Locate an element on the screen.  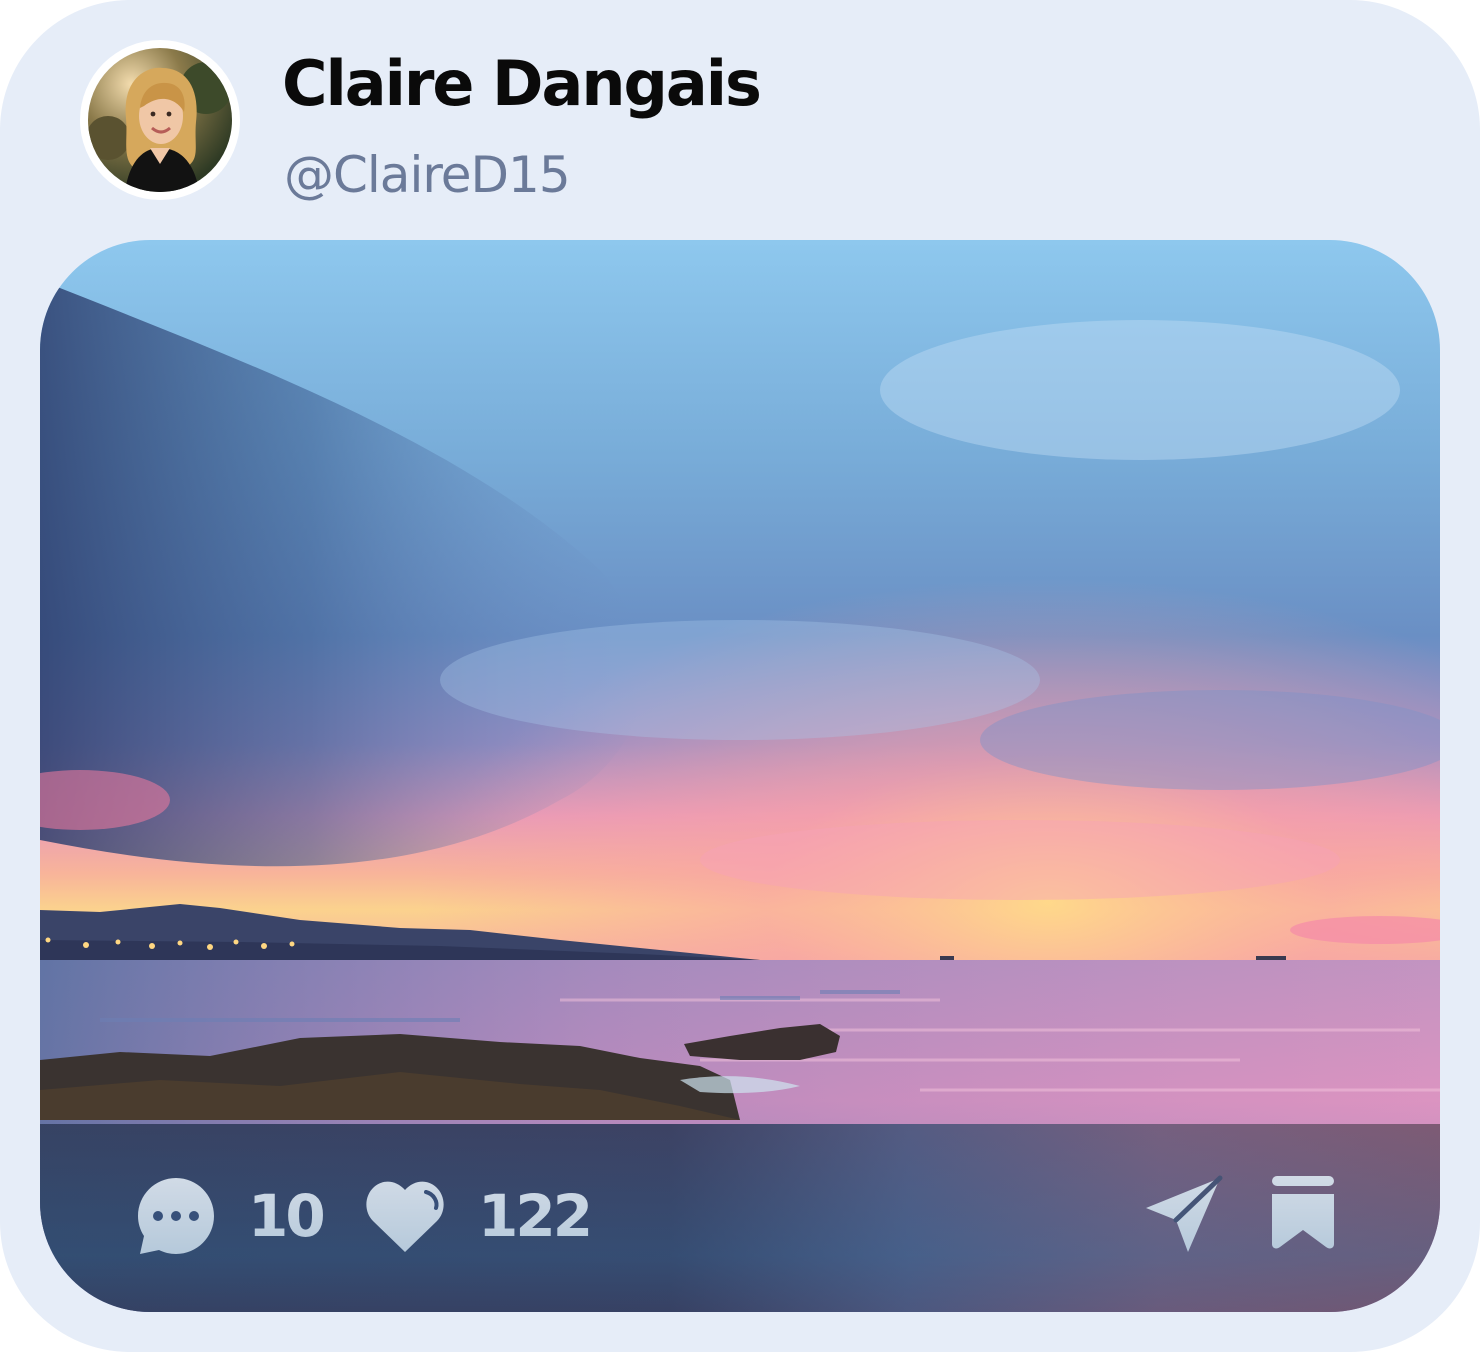
send-icon is located at coordinates (1183, 1215).